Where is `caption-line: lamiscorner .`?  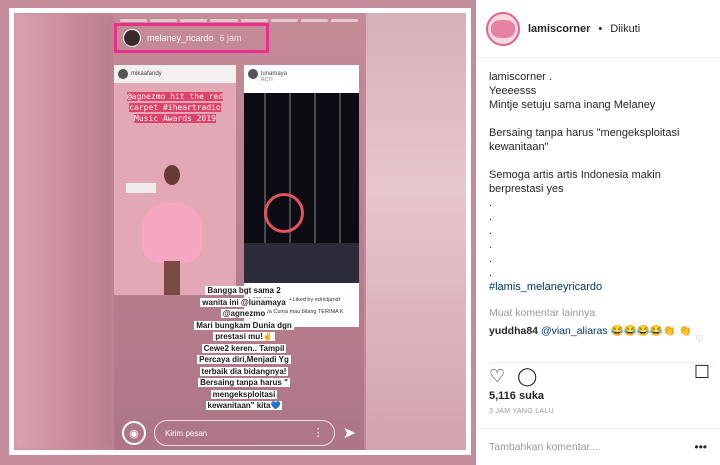
caption-line: lamiscorner . is located at coordinates (520, 77).